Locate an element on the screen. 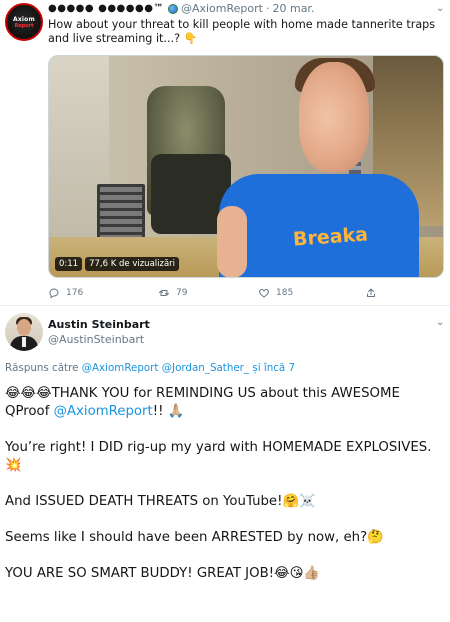 This screenshot has height=622, width=450. globe-icon is located at coordinates (172, 8).